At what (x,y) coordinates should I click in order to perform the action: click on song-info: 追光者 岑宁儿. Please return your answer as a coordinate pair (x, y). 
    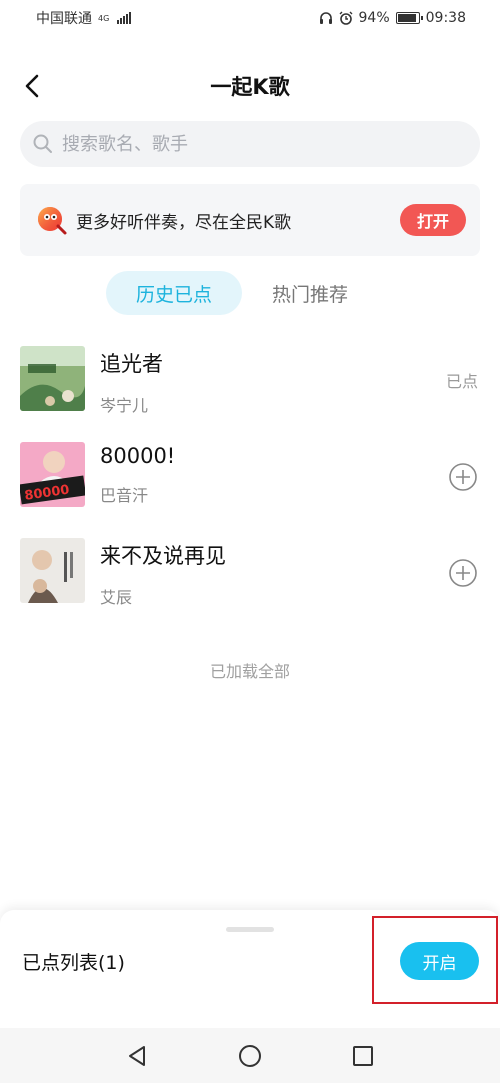
    Looking at the image, I should click on (131, 380).